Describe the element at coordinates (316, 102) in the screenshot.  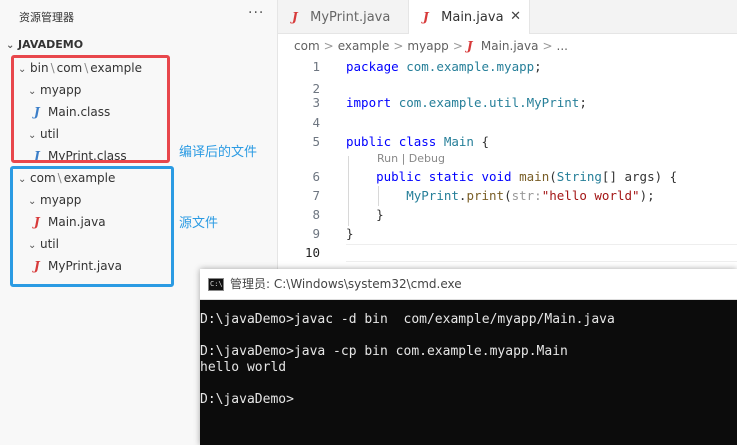
I see `line-number: 3` at that location.